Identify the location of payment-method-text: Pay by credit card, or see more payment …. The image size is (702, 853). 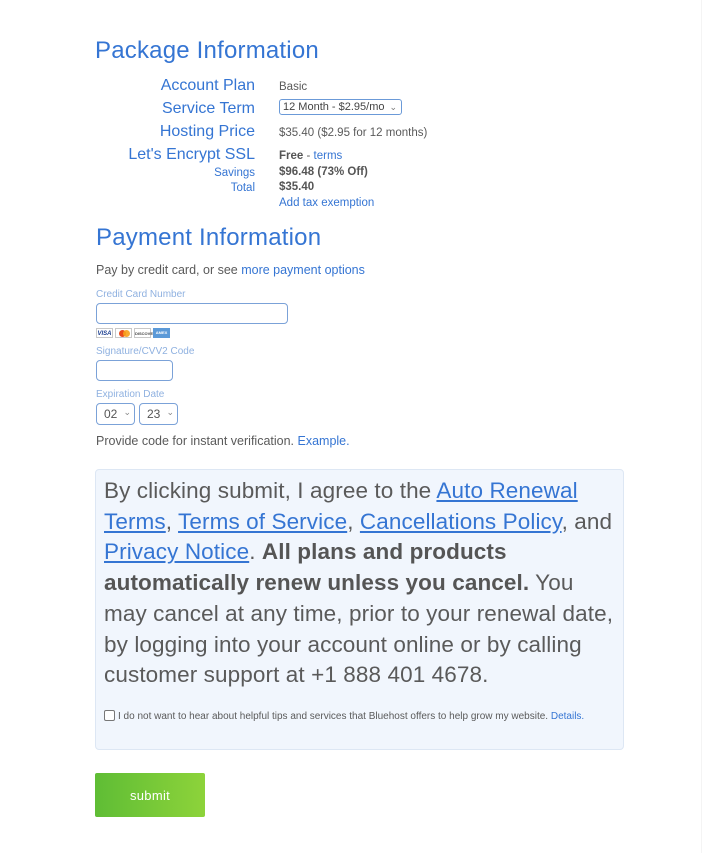
(230, 270).